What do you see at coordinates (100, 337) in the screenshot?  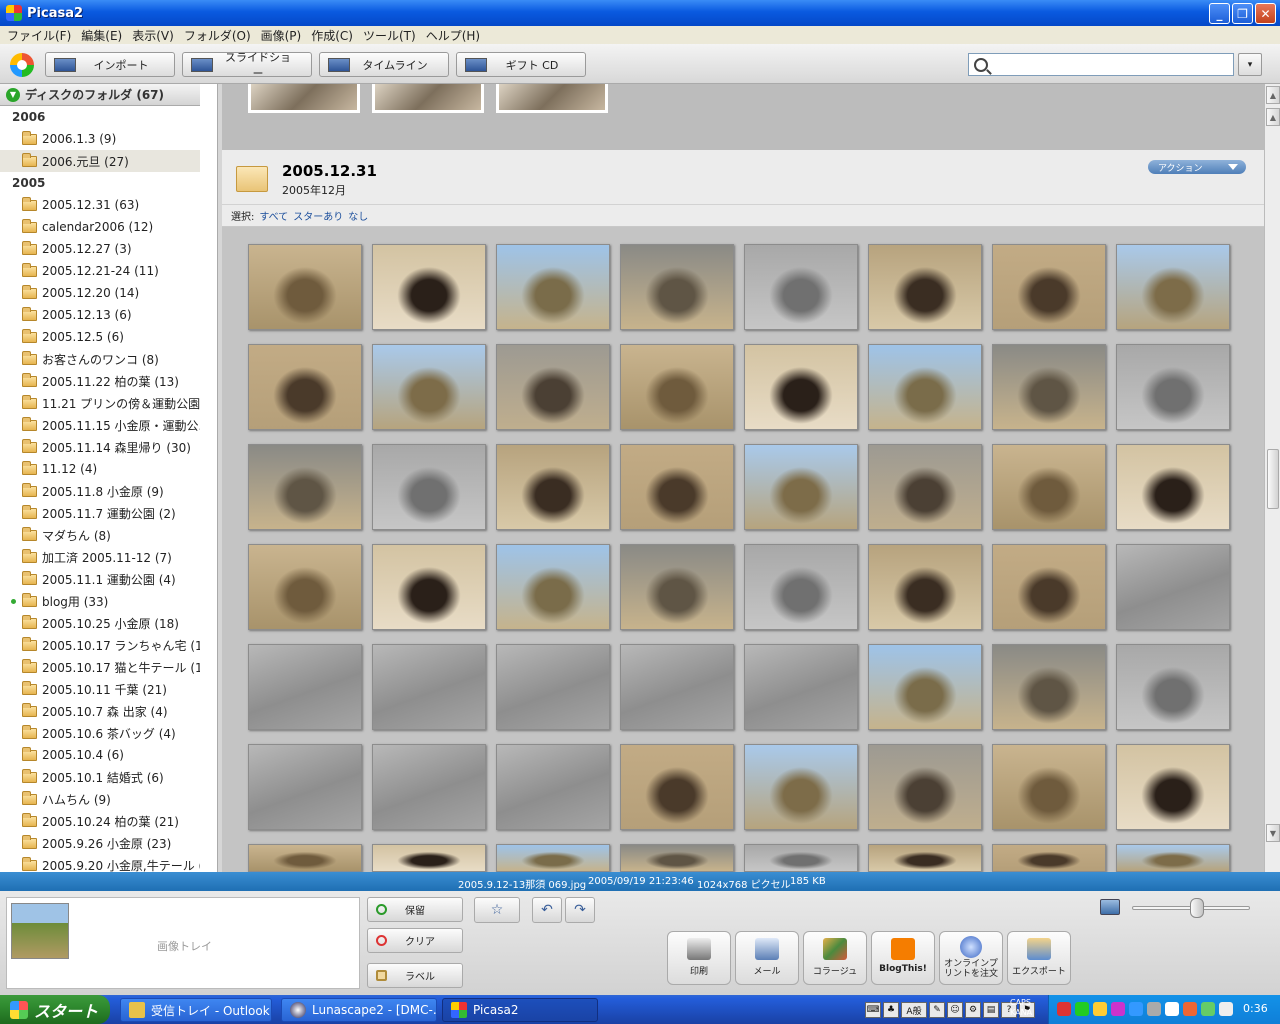 I see `folder-item: 2005.12.5 (6)` at bounding box center [100, 337].